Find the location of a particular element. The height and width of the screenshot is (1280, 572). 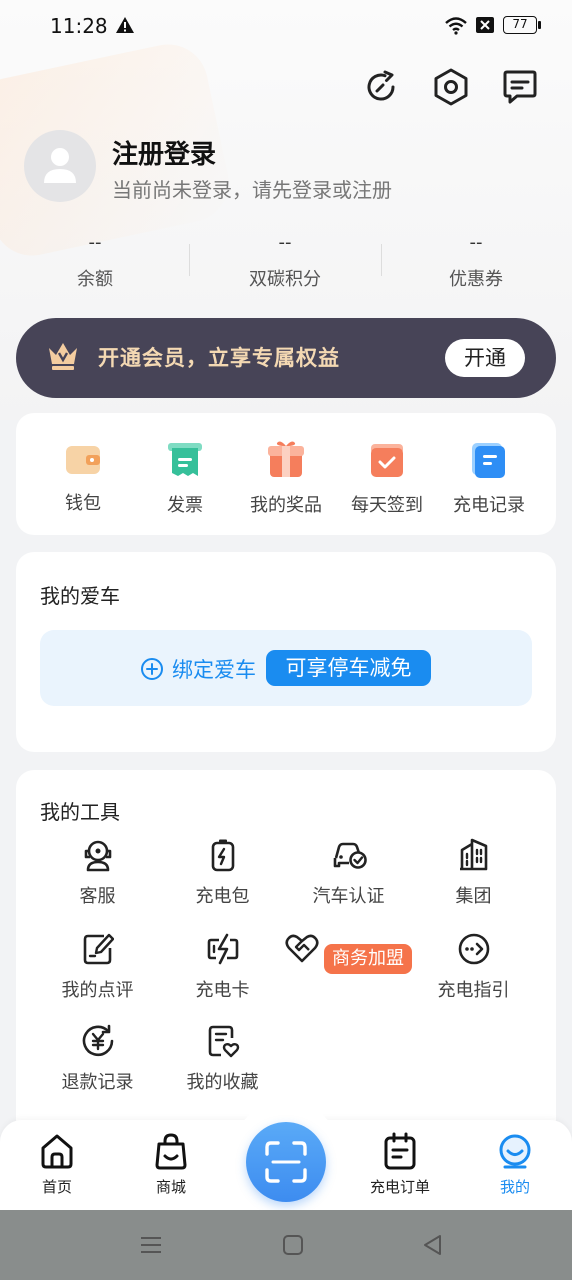

status-time: 11:28 is located at coordinates (79, 26).